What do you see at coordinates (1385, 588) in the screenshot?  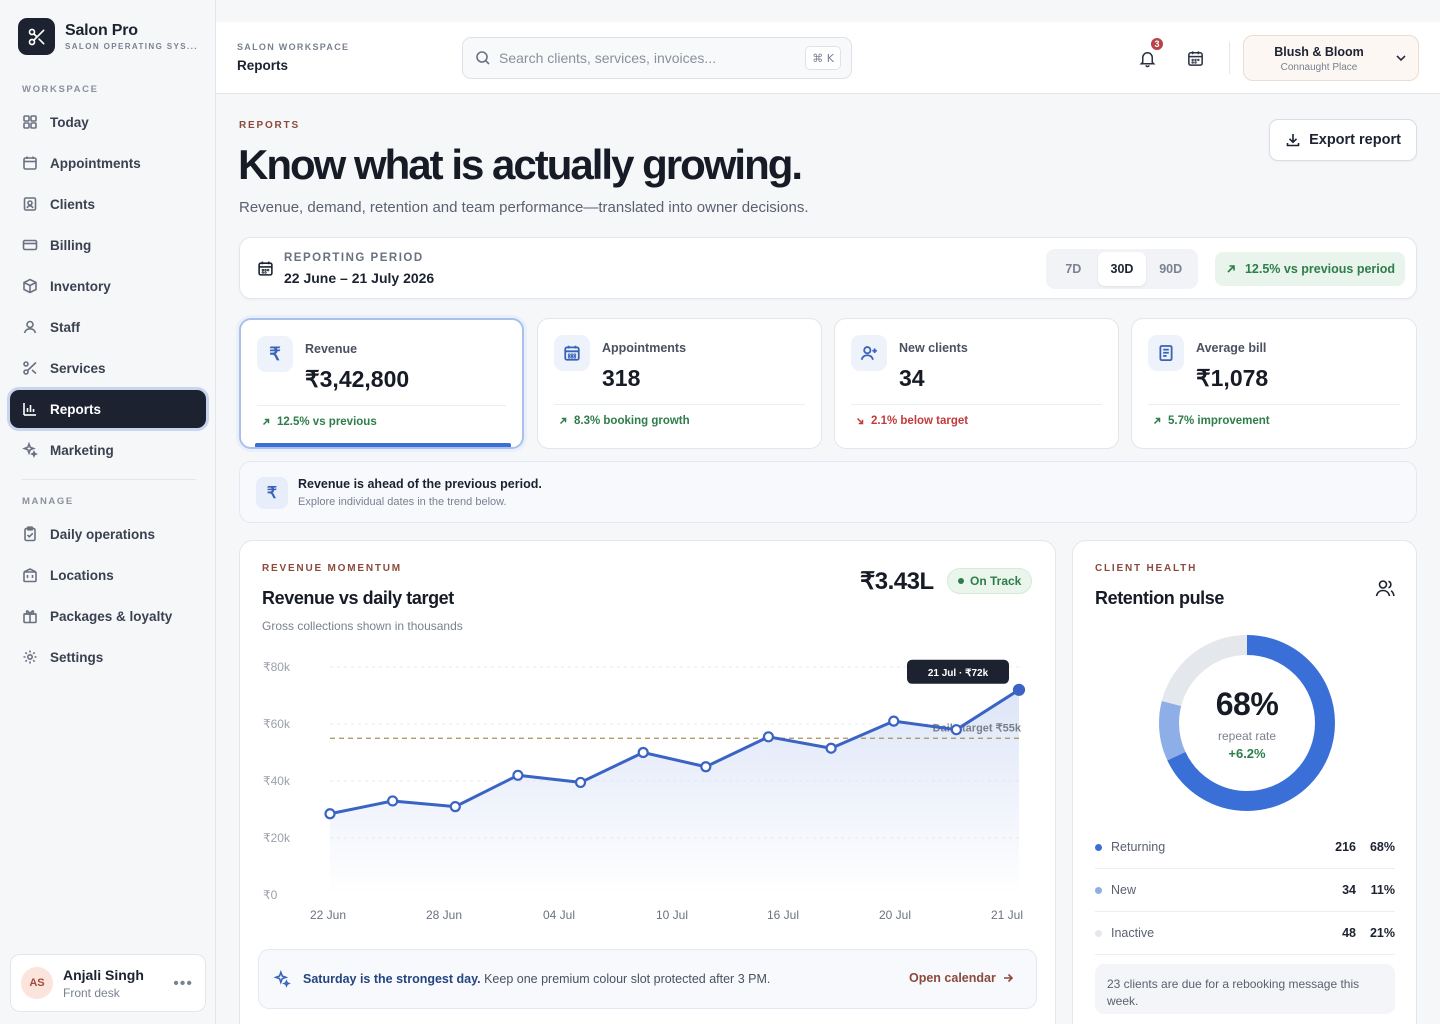 I see `users-icon` at bounding box center [1385, 588].